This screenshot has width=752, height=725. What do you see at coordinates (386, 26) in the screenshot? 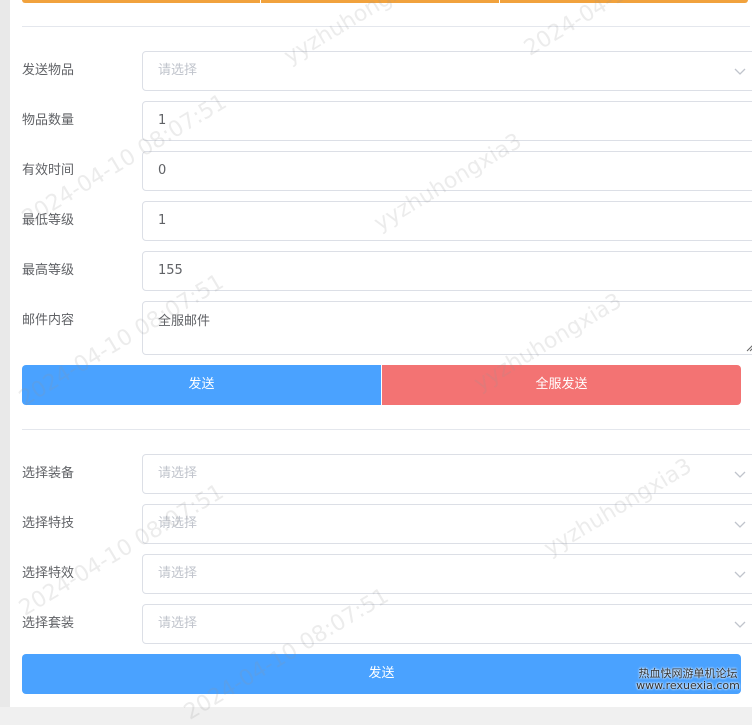
I see `top-divider` at bounding box center [386, 26].